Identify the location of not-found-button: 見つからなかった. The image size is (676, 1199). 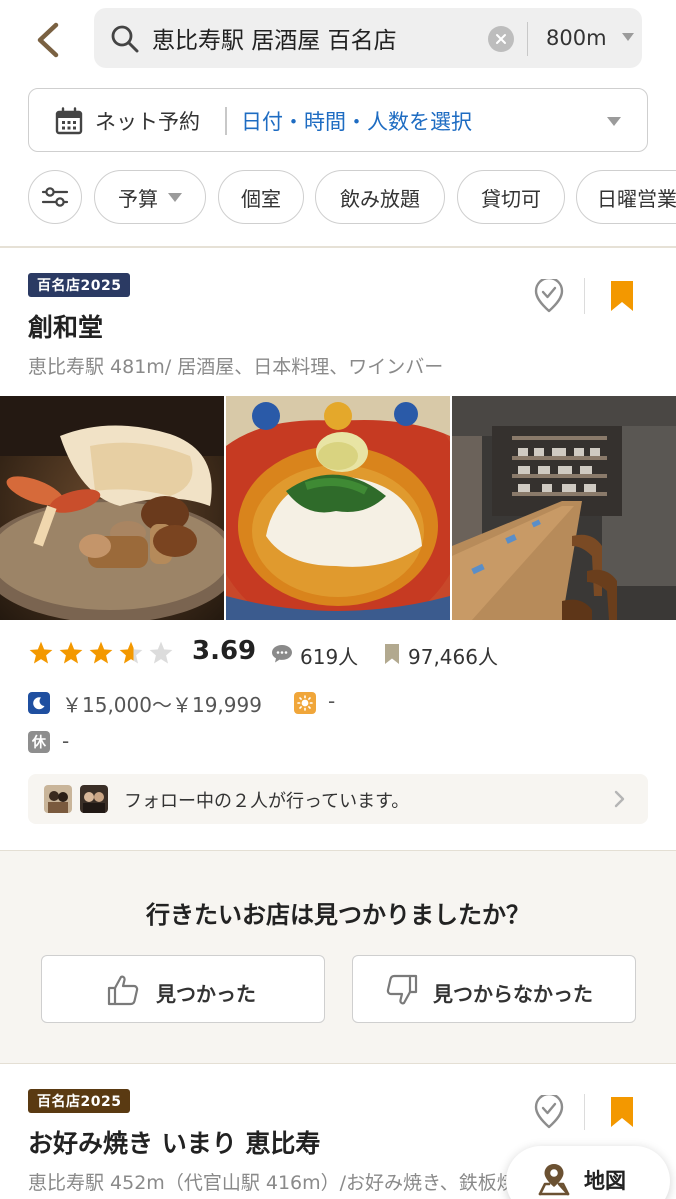
(494, 989).